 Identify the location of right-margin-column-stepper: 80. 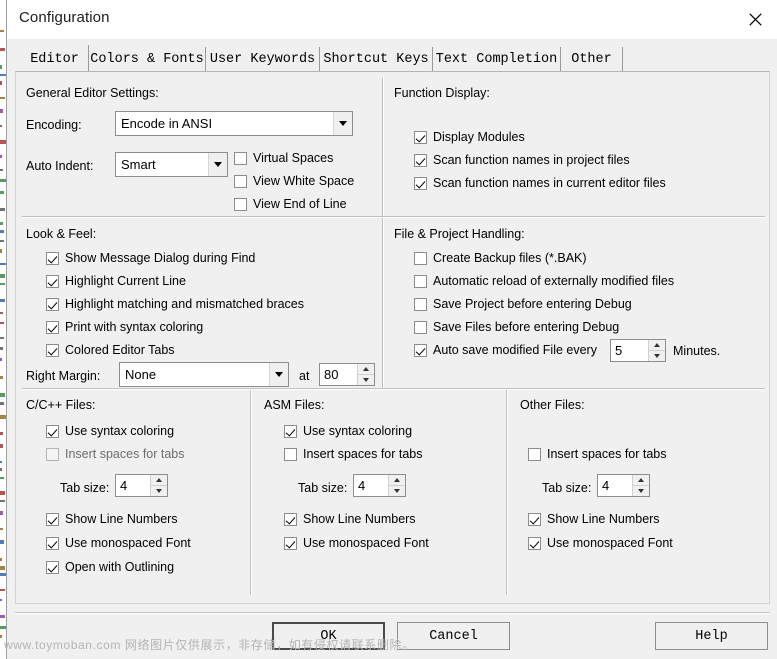
(347, 374).